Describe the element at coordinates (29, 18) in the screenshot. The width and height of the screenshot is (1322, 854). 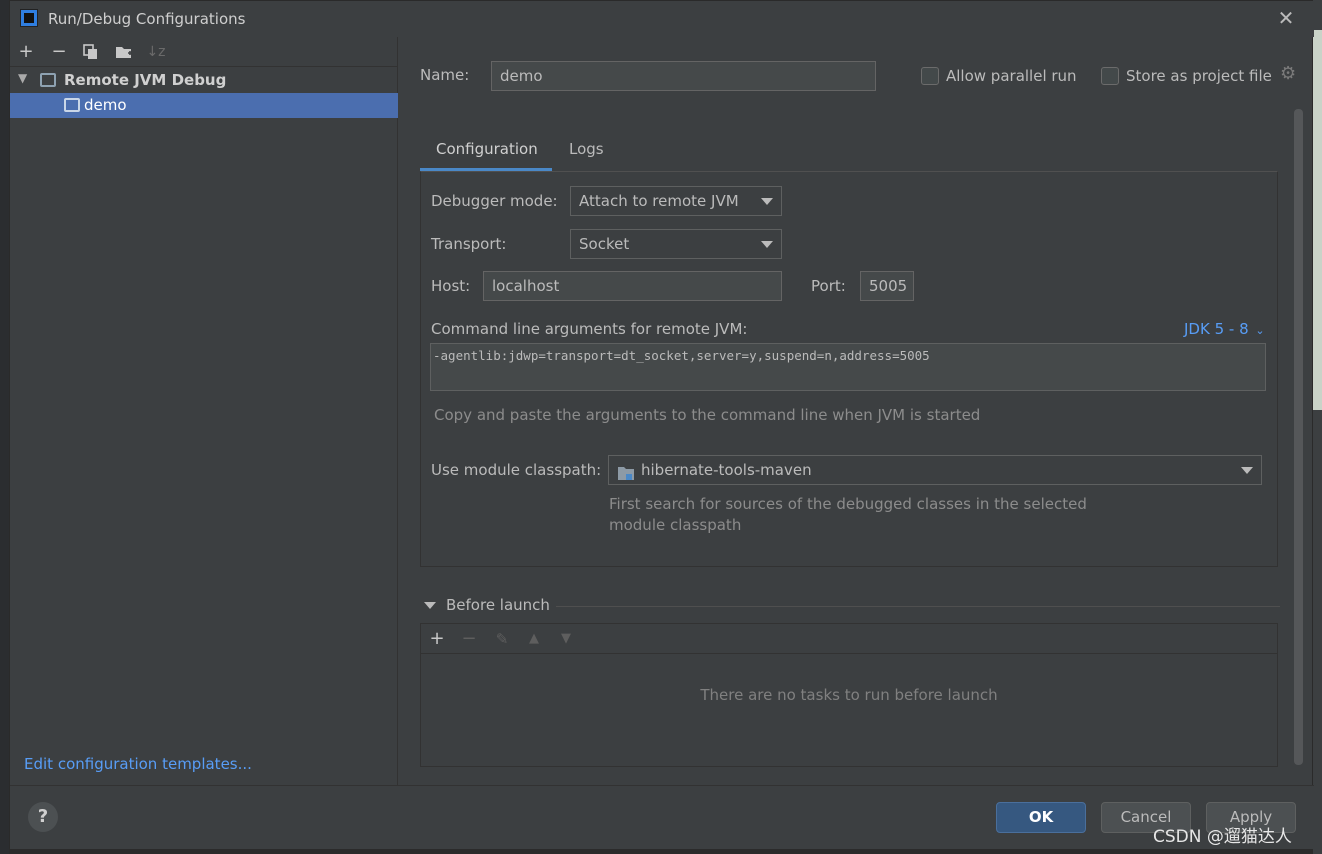
I see `intellij-app-icon` at that location.